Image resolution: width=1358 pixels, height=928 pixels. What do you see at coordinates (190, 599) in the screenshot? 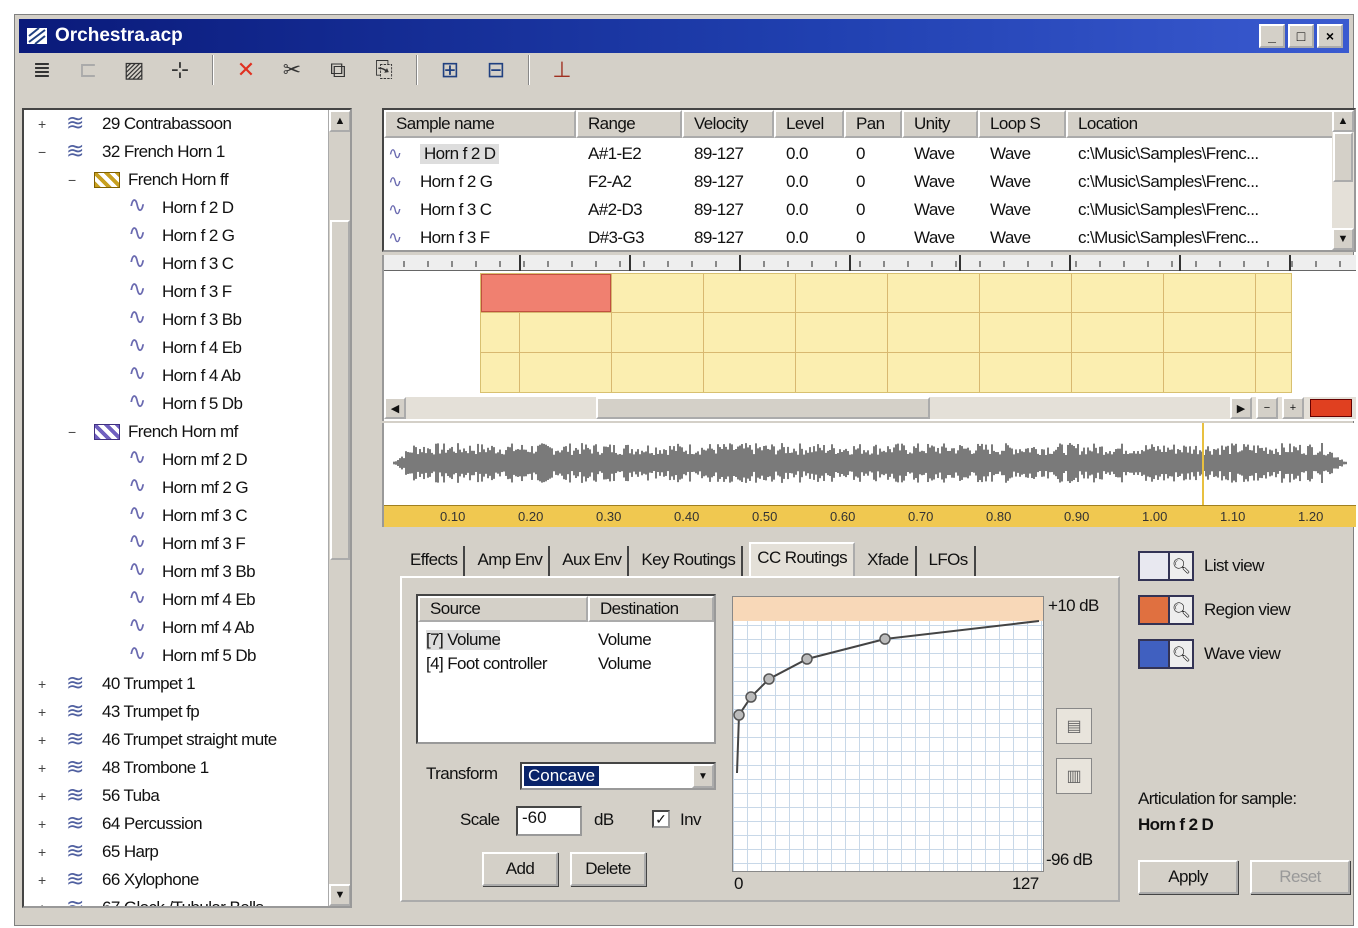
I see `tree-item: Horn mf 4 Eb` at bounding box center [190, 599].